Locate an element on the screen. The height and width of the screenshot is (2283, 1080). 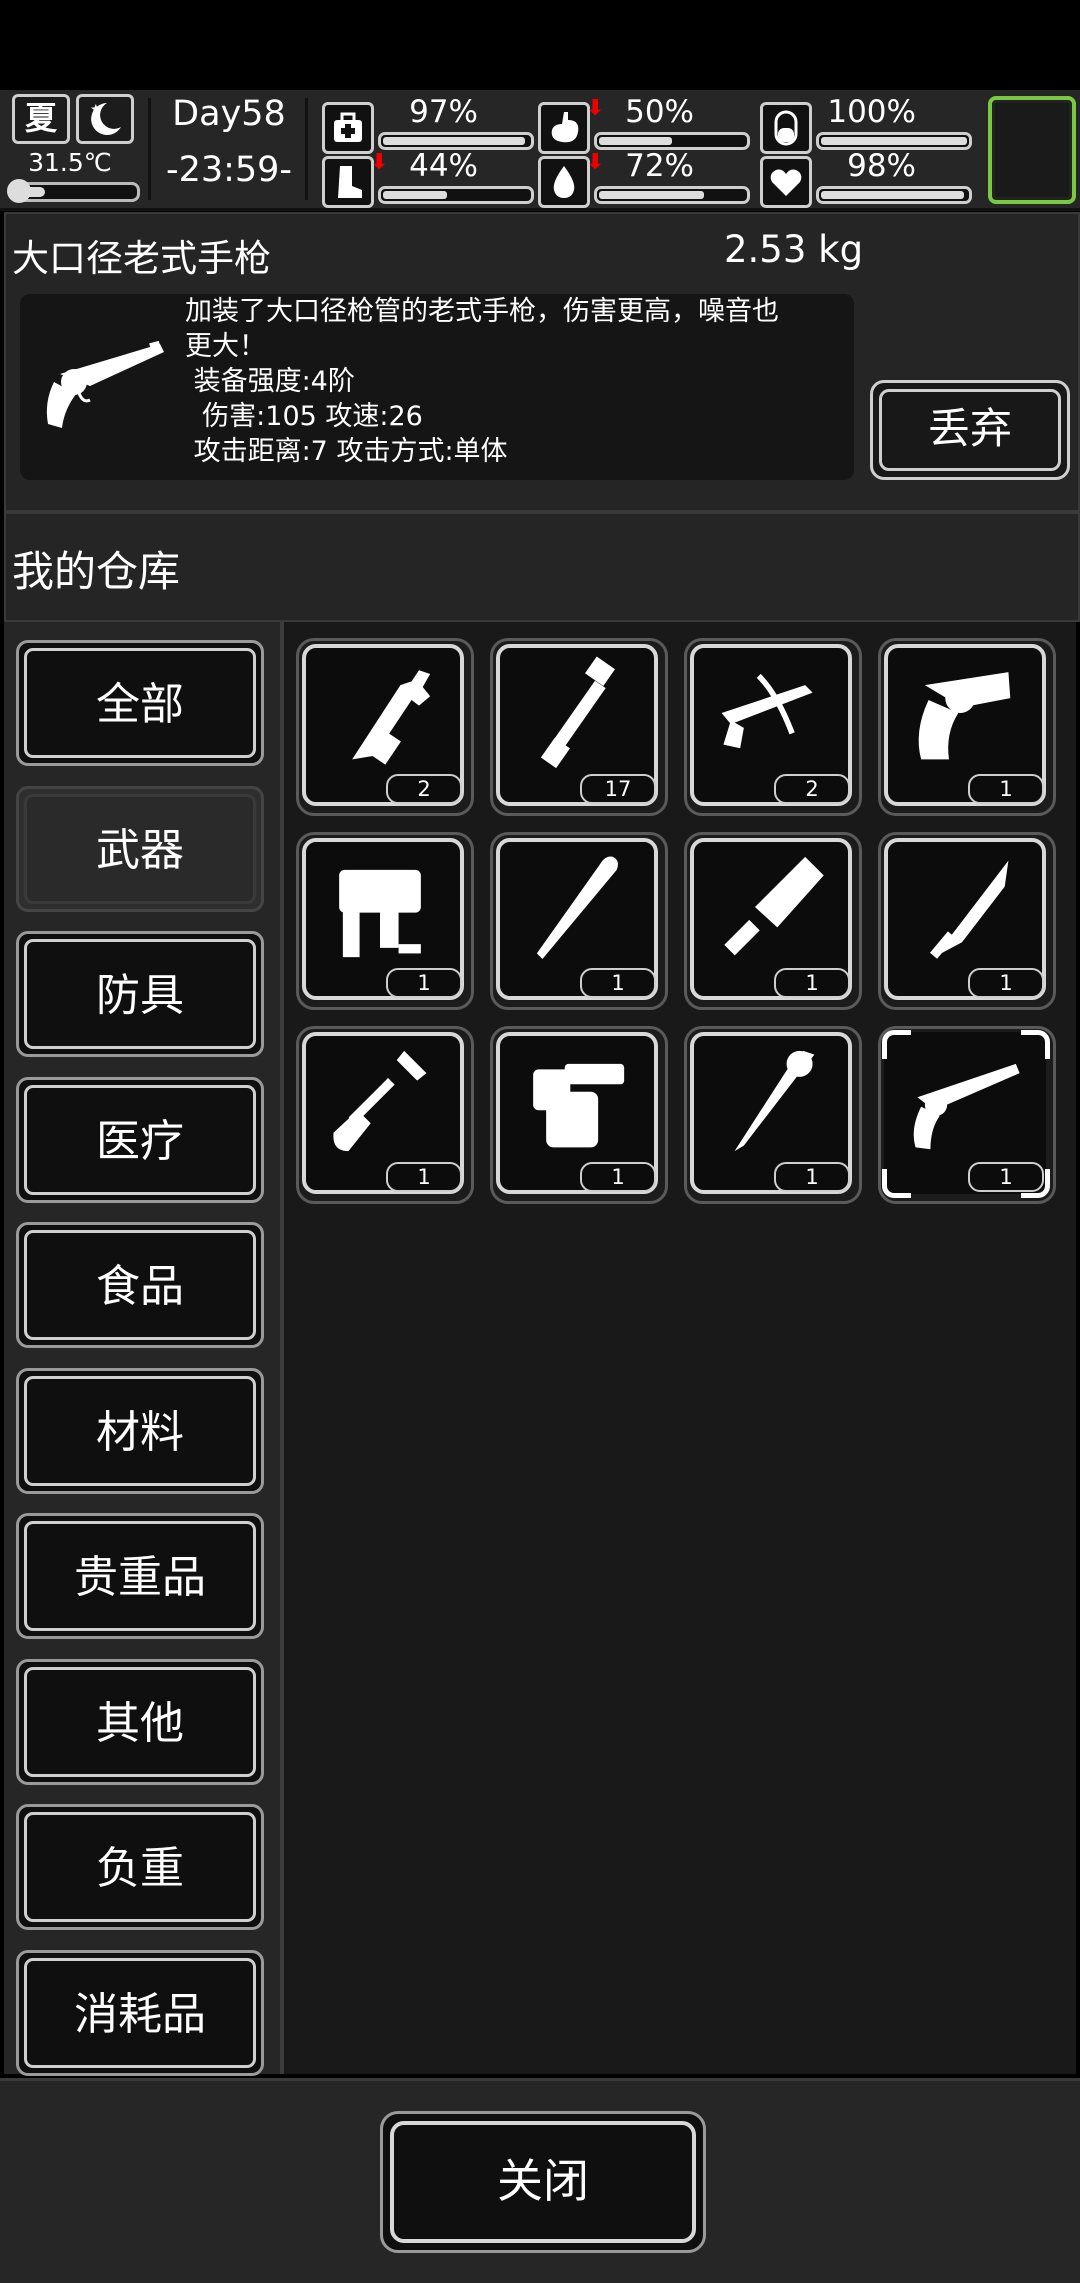
category-tab-9: 消耗品 is located at coordinates (140, 2012).